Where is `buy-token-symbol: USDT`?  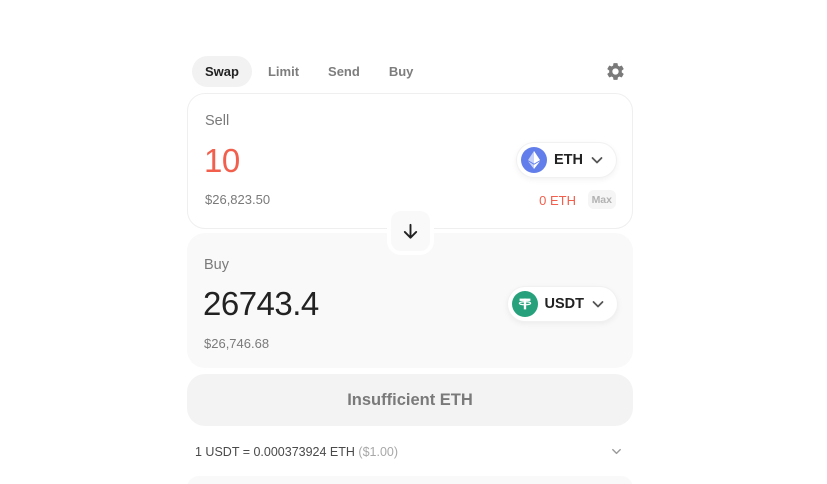
buy-token-symbol: USDT is located at coordinates (564, 304).